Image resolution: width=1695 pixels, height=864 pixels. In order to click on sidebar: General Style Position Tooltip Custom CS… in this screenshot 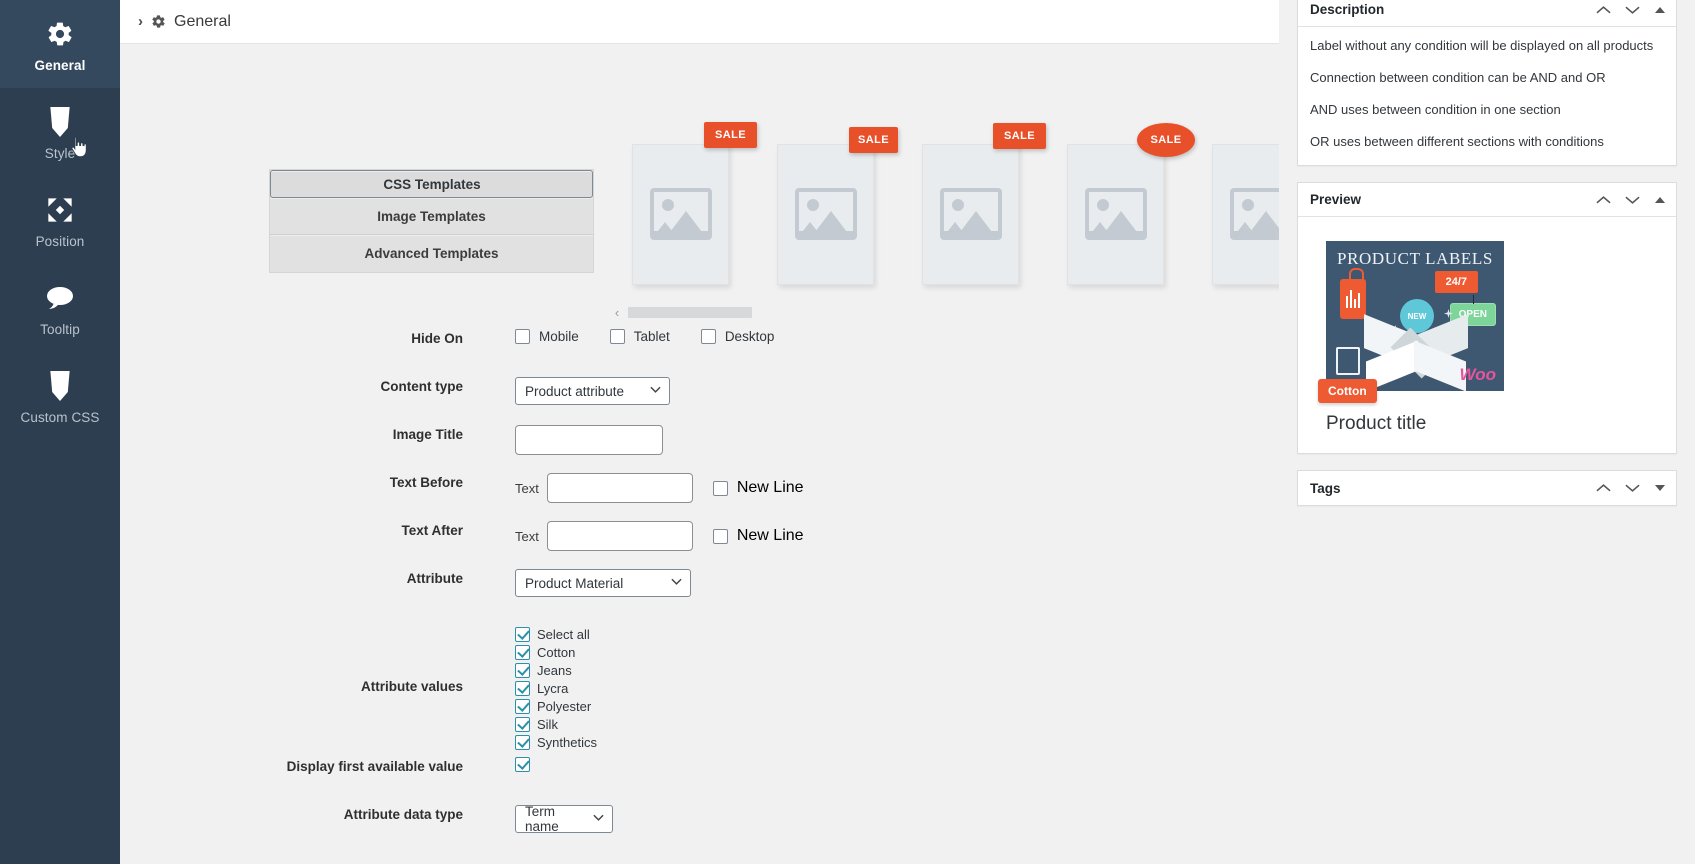, I will do `click(60, 432)`.